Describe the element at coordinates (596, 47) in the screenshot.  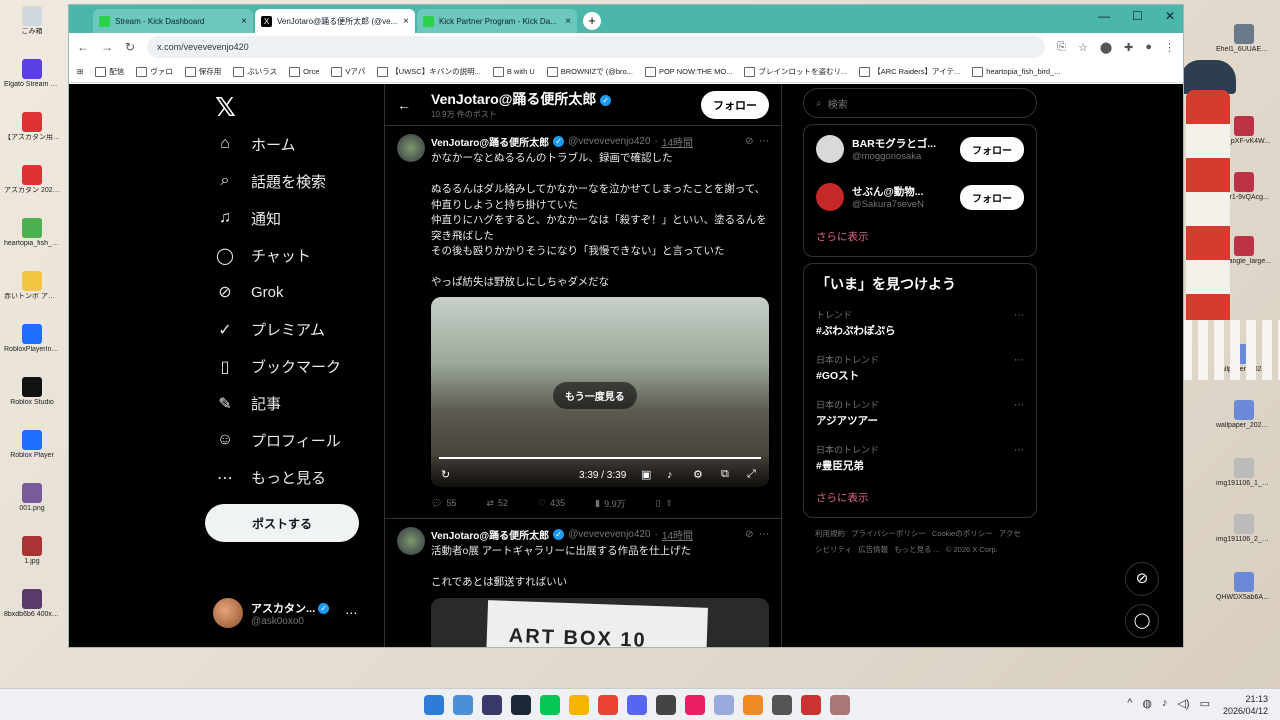
I see `url-field: x.com/vevevevenjo420` at that location.